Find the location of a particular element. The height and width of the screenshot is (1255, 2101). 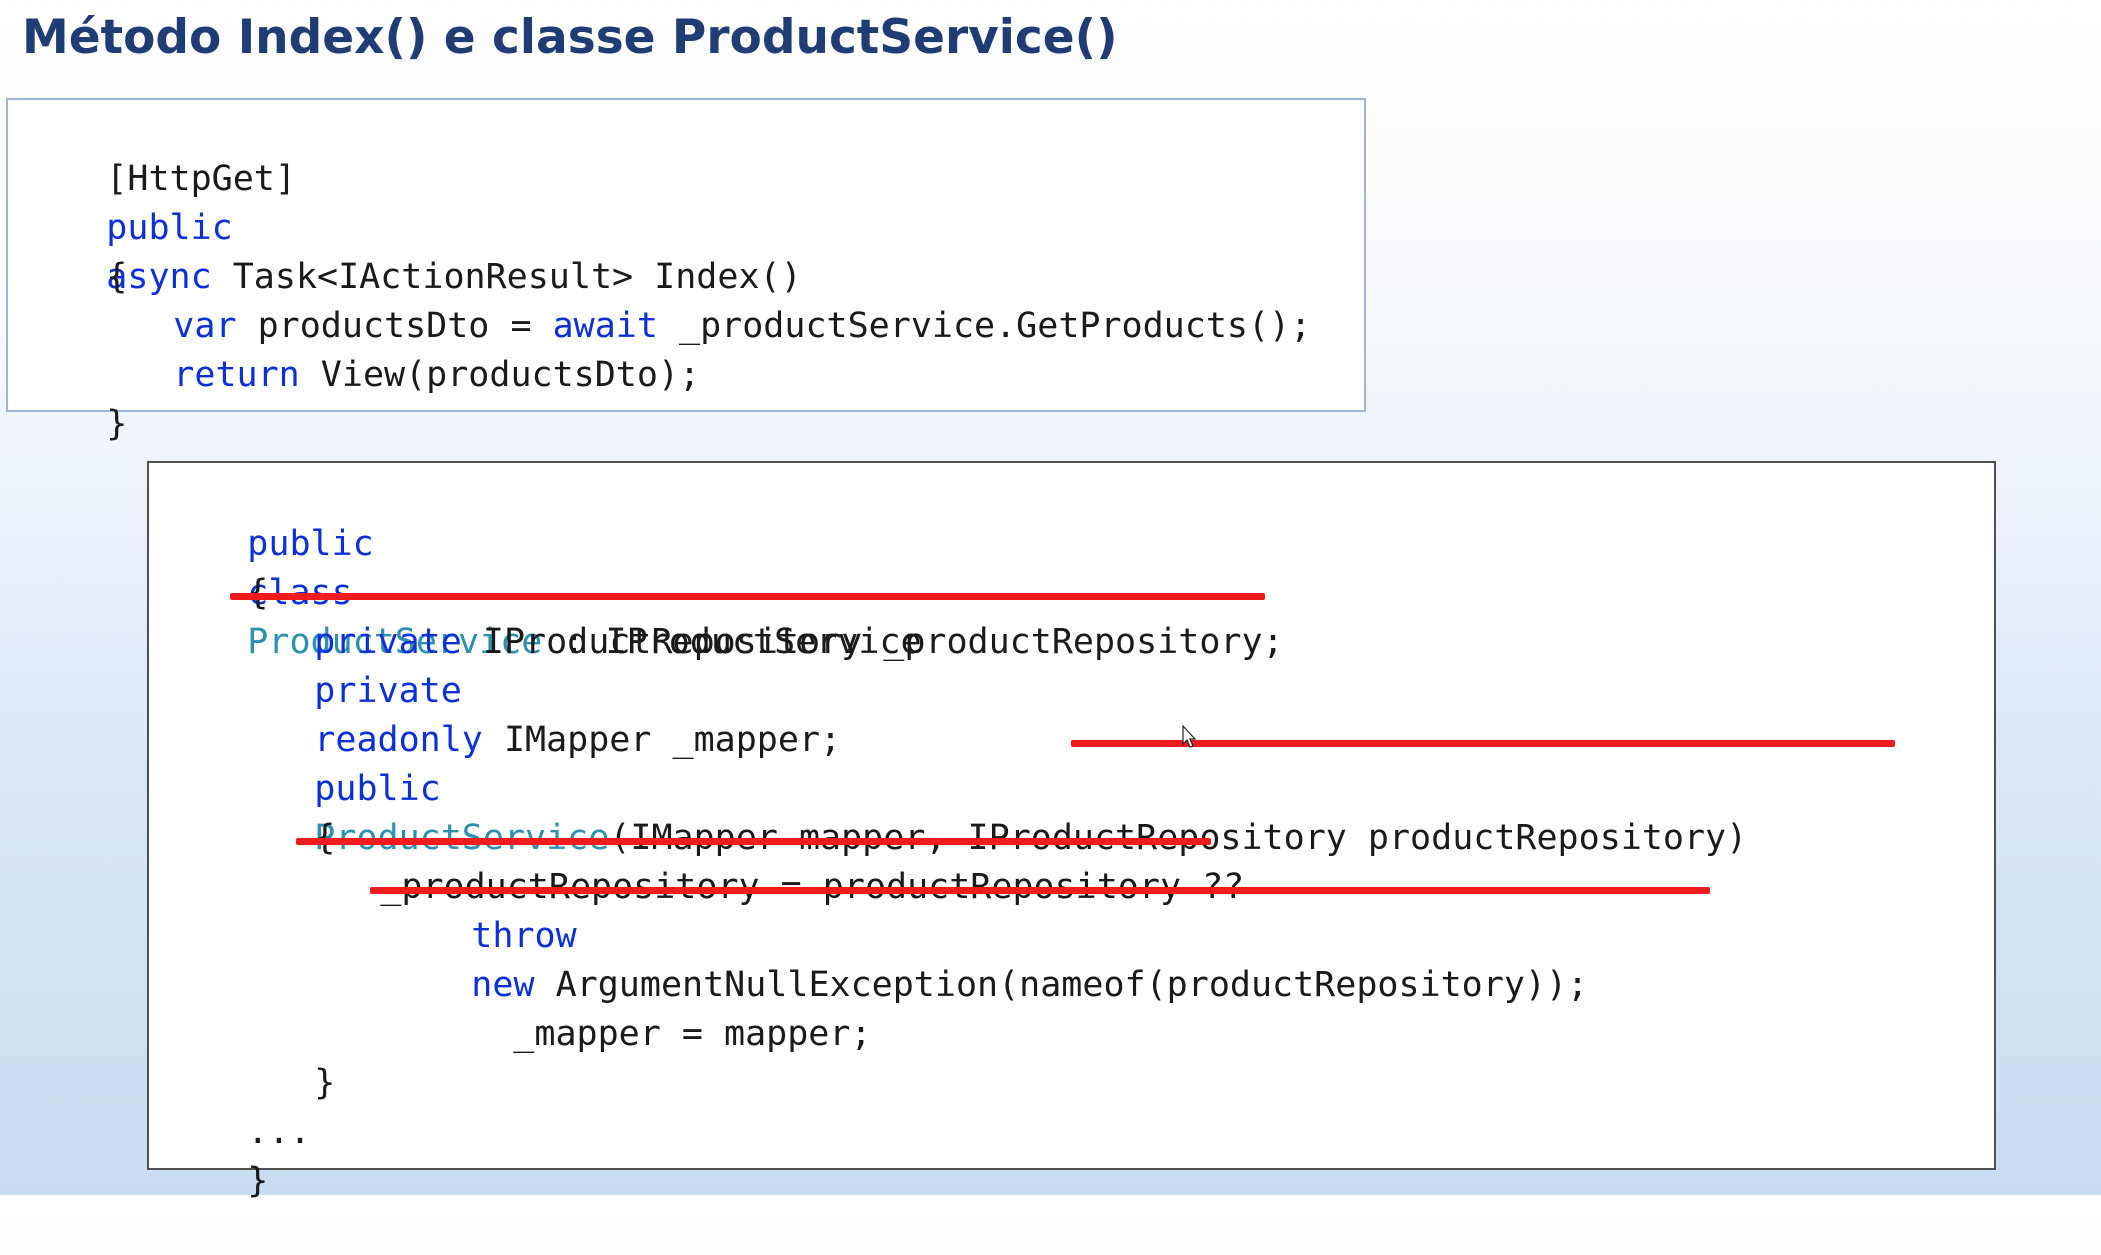

code-line-return: return View(productsDto); is located at coordinates (394, 348).